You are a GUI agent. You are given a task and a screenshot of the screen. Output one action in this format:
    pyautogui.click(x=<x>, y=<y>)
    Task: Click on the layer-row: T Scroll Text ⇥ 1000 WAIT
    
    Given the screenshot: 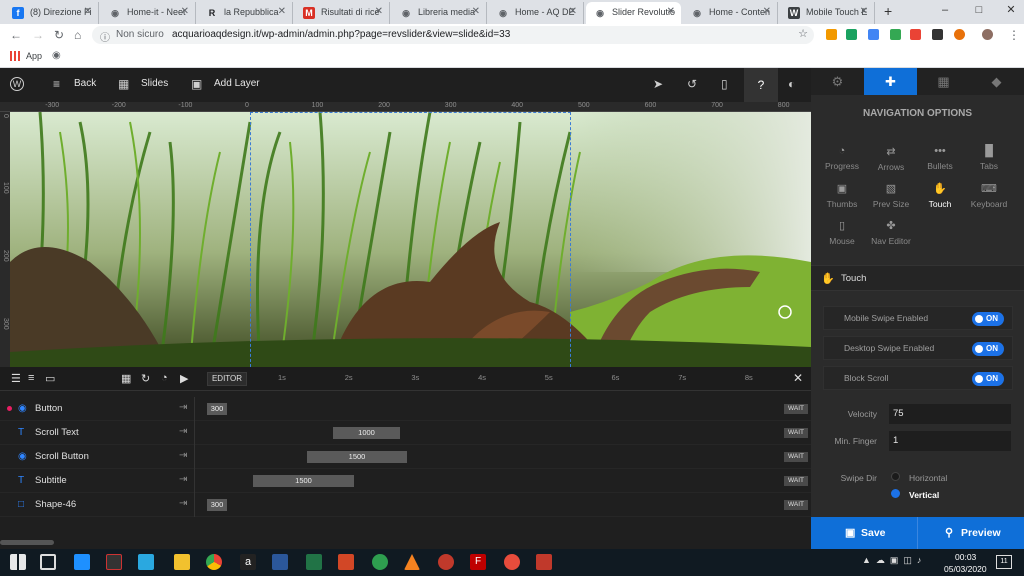 What is the action you would take?
    pyautogui.click(x=405, y=433)
    